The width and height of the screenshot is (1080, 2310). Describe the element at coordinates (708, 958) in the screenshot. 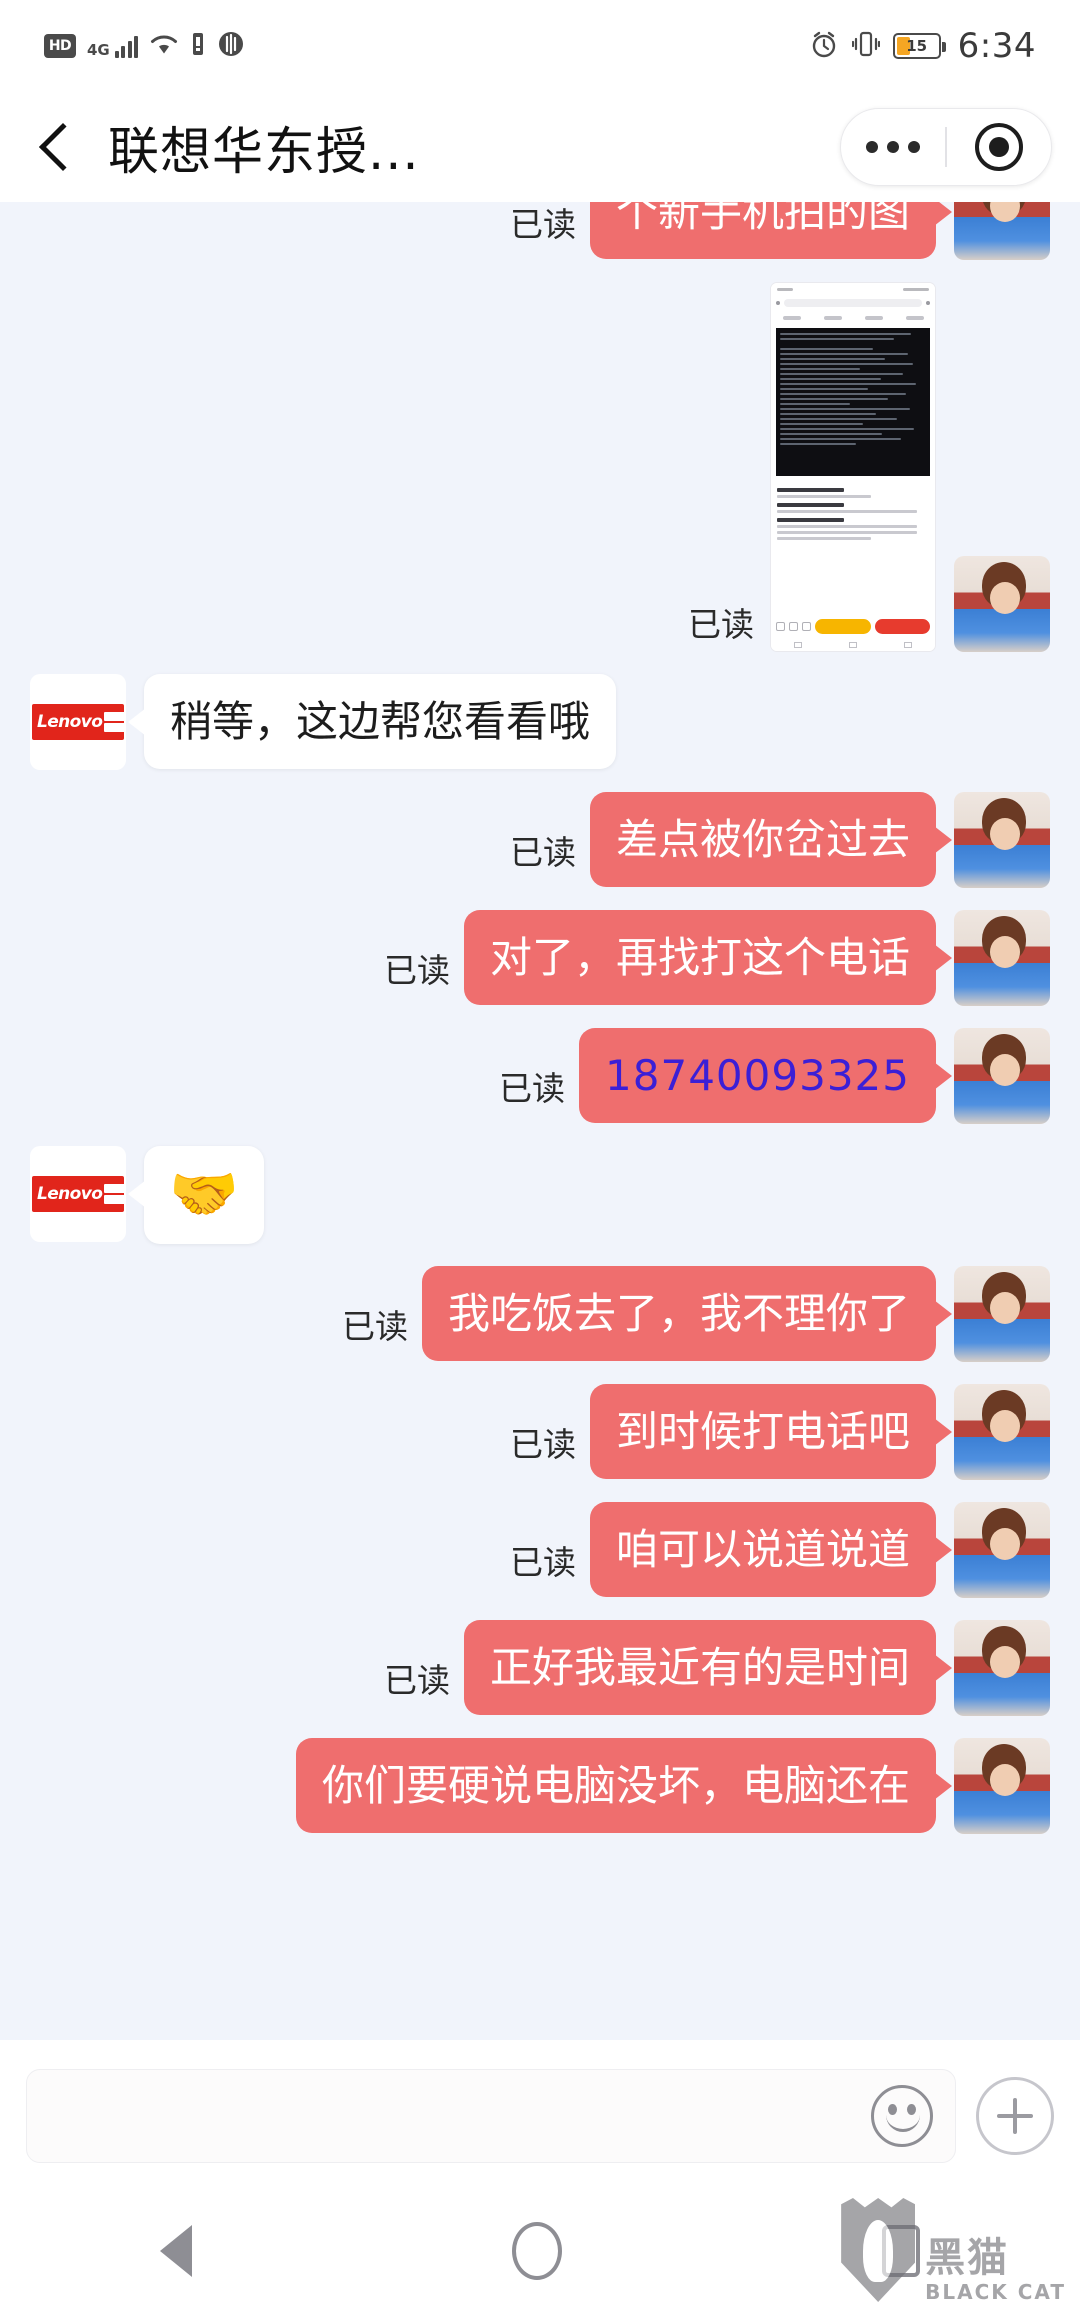

I see `message-bubble-outgoing: 对了，再找打这个电话` at that location.